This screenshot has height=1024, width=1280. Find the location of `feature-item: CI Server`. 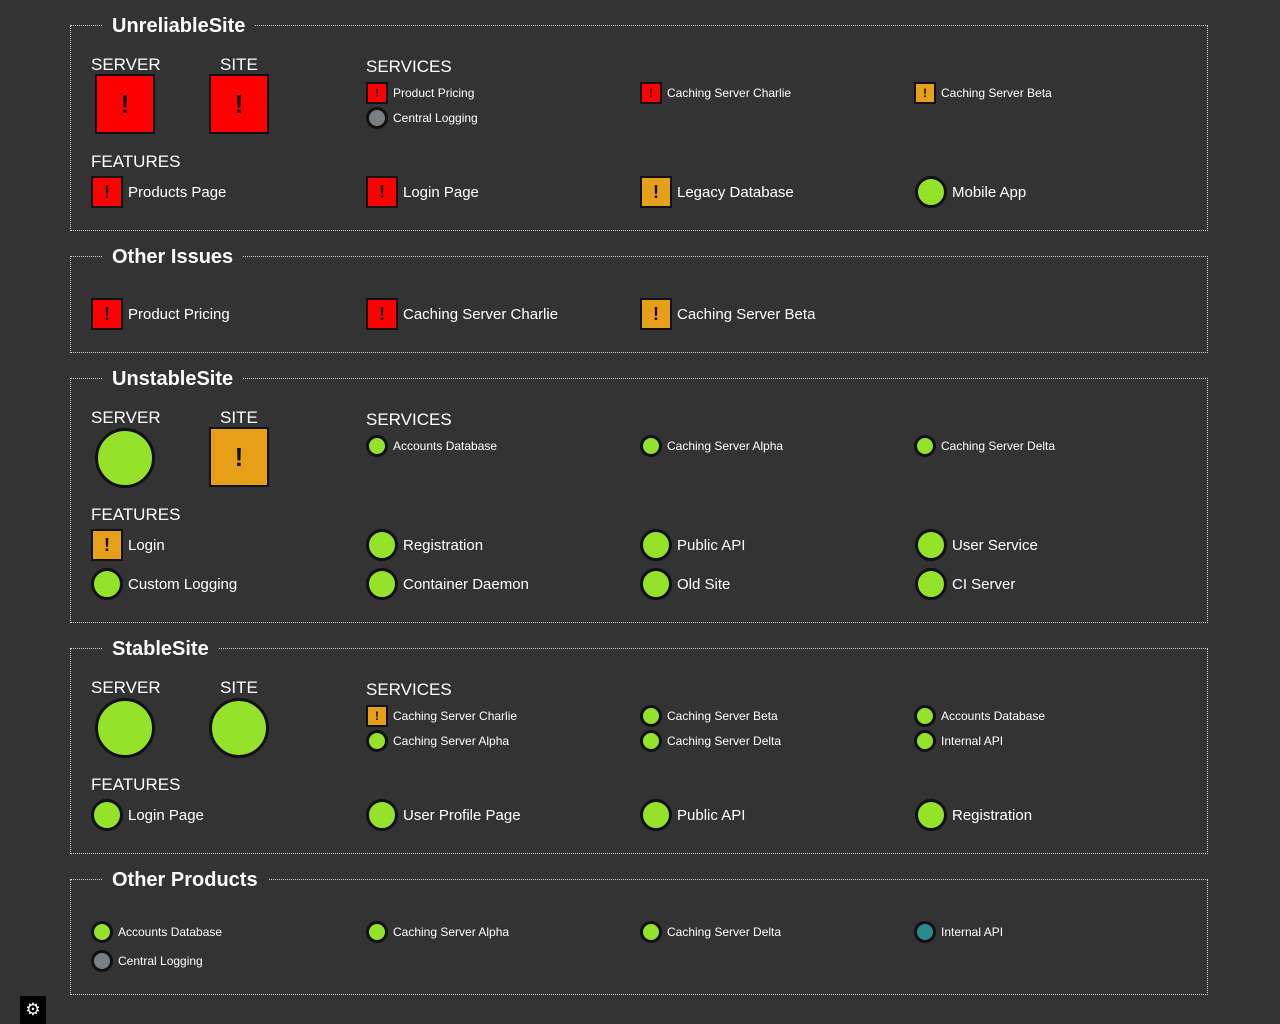

feature-item: CI Server is located at coordinates (965, 584).